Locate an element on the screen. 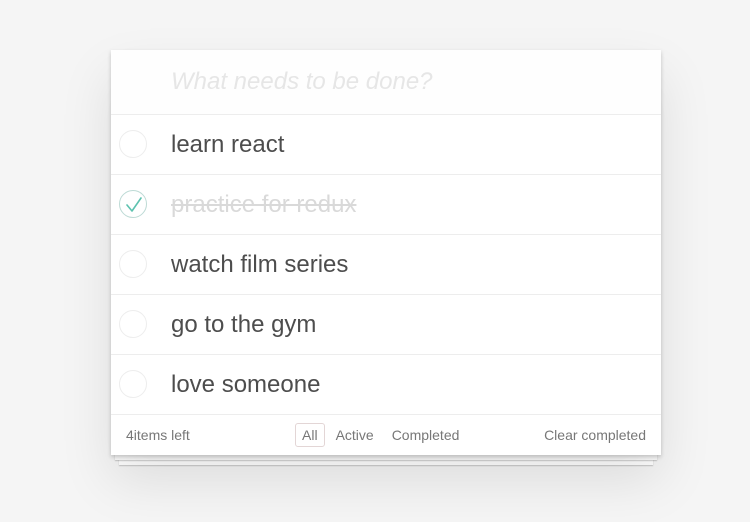 The width and height of the screenshot is (750, 522). checkmark-icon is located at coordinates (134, 204).